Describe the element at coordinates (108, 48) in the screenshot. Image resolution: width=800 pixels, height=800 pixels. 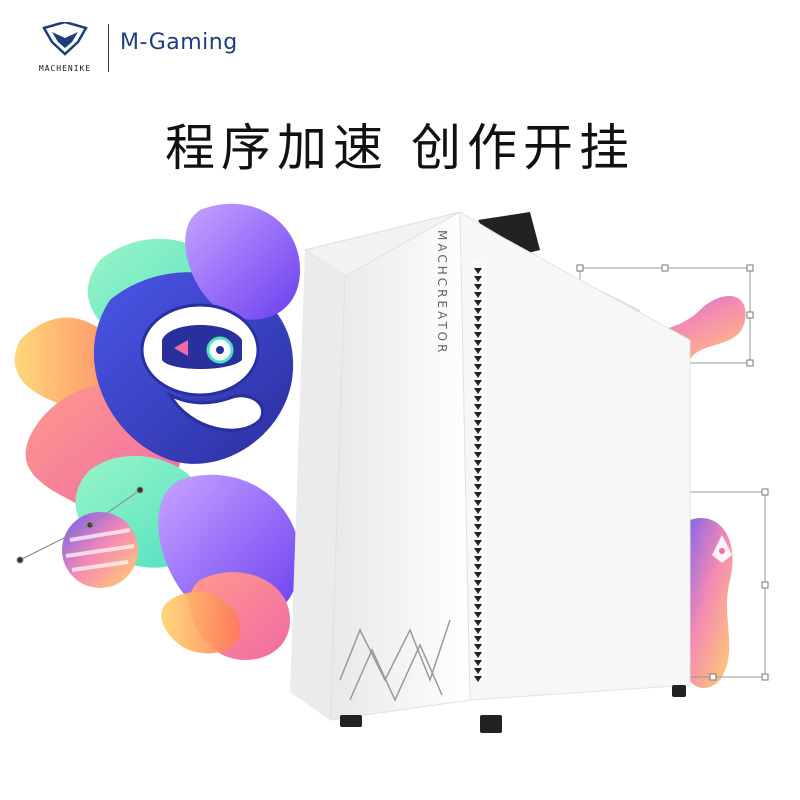
I see `header-divider` at that location.